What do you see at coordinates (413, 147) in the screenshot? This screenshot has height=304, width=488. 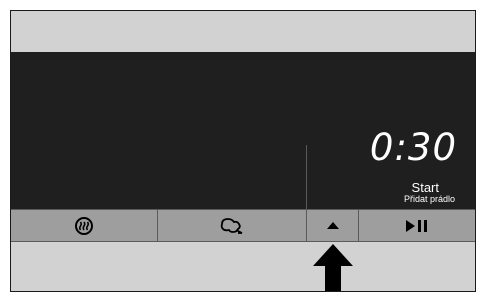 I see `remaining-time: 0:30` at bounding box center [413, 147].